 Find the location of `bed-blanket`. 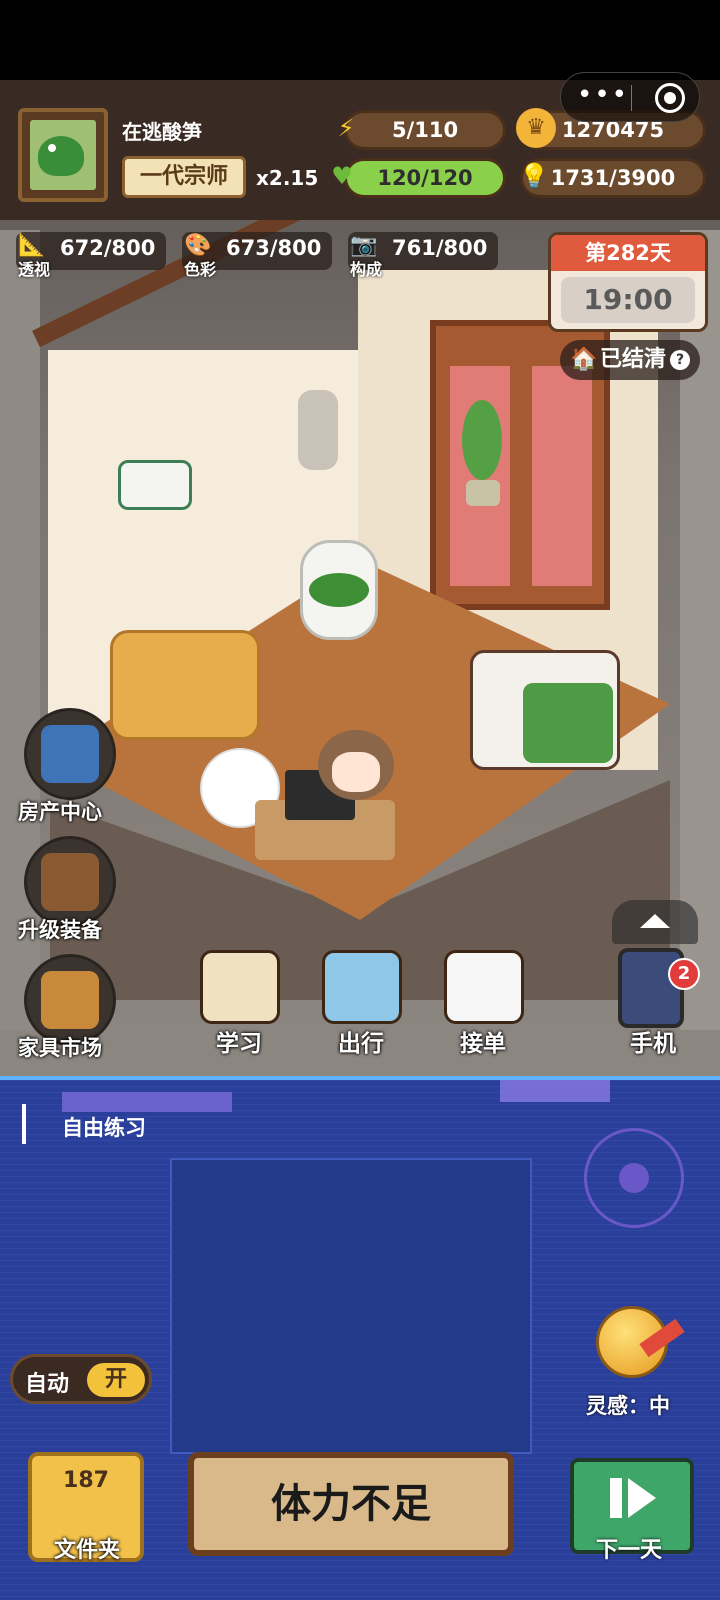

bed-blanket is located at coordinates (568, 723).